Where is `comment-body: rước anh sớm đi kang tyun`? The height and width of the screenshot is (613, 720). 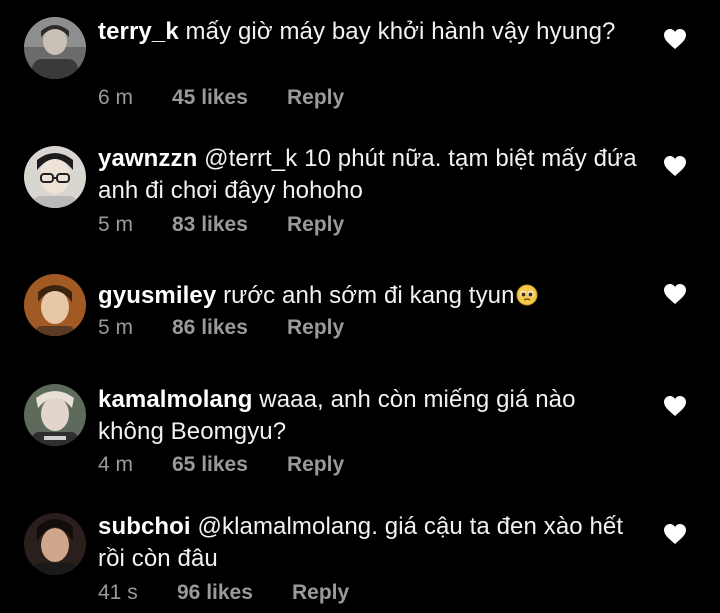
comment-body: rước anh sớm đi kang tyun is located at coordinates (369, 295).